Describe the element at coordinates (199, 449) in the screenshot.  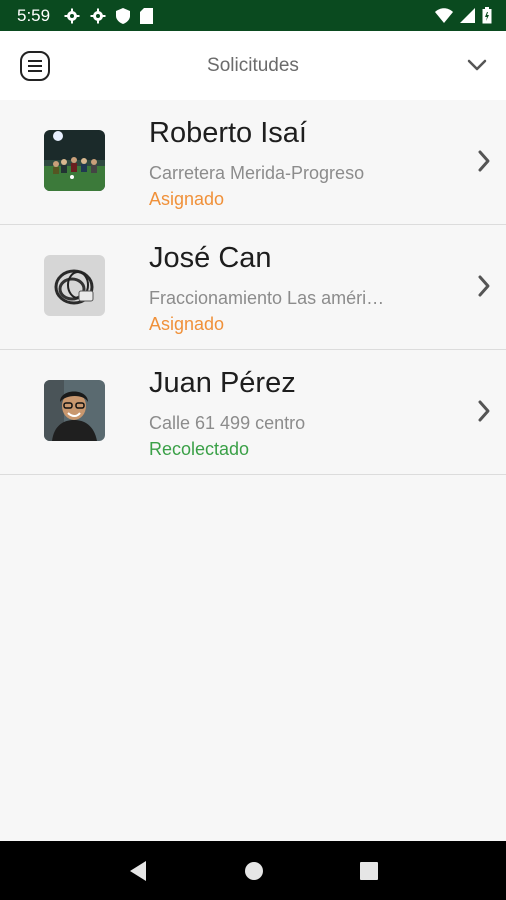
I see `status-badge: Recolectado` at that location.